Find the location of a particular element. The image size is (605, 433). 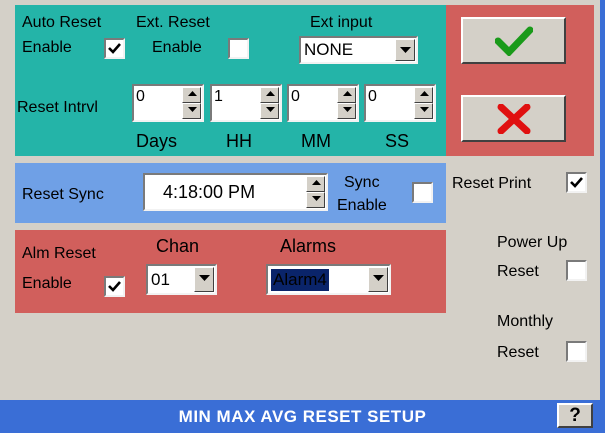

time-spin-down-button is located at coordinates (315, 200).